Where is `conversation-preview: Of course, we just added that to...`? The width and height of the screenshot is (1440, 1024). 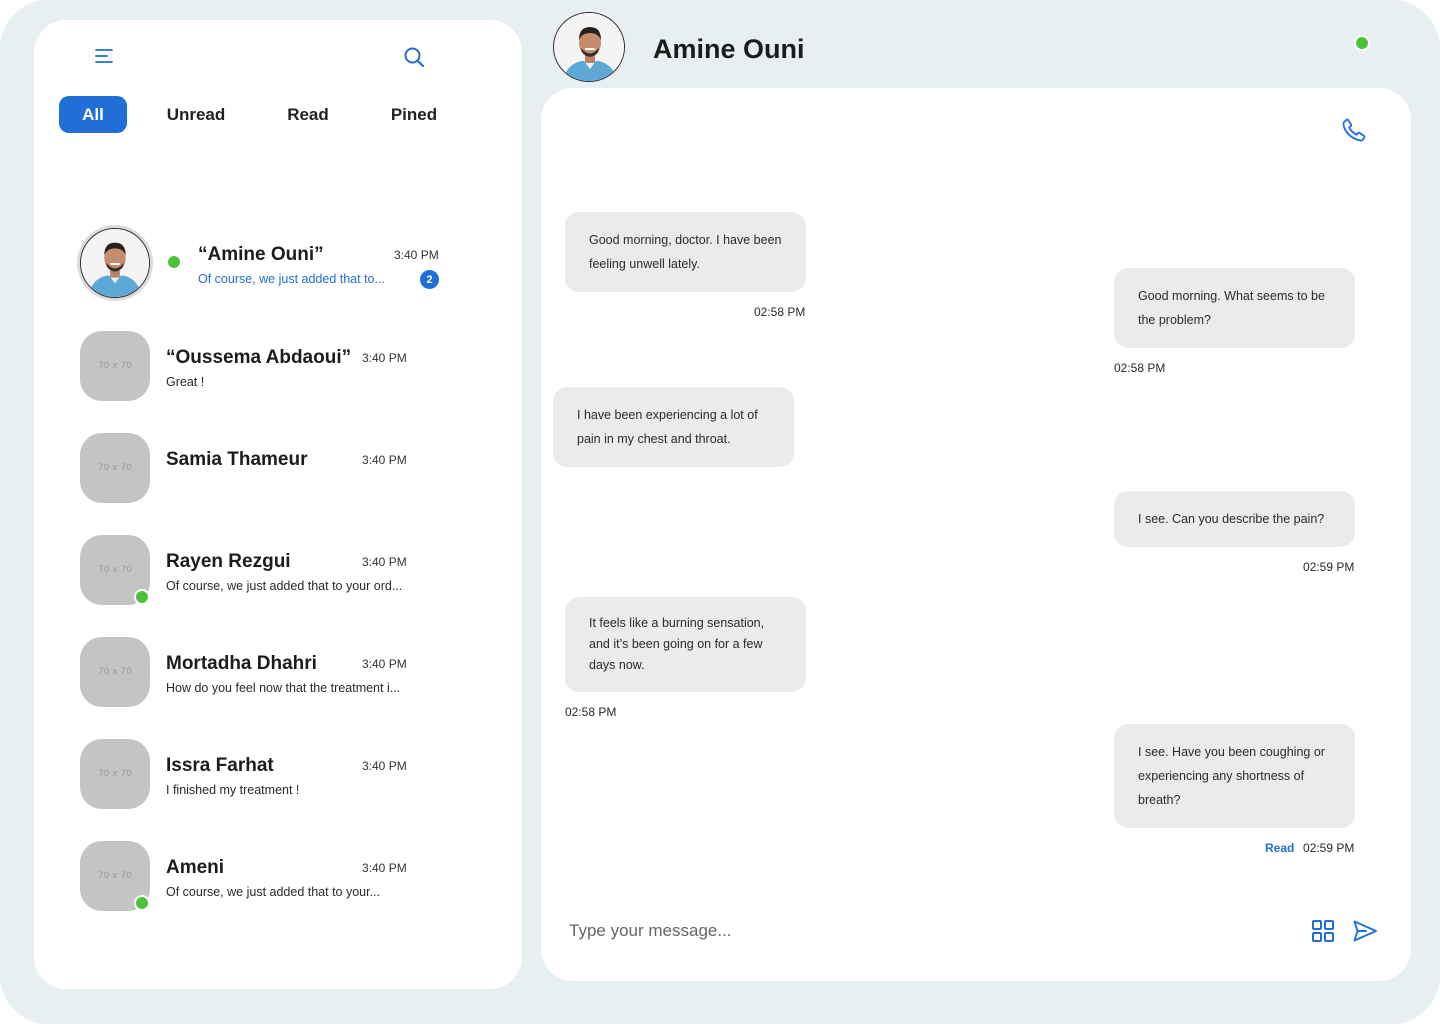
conversation-preview: Of course, we just added that to... is located at coordinates (291, 279).